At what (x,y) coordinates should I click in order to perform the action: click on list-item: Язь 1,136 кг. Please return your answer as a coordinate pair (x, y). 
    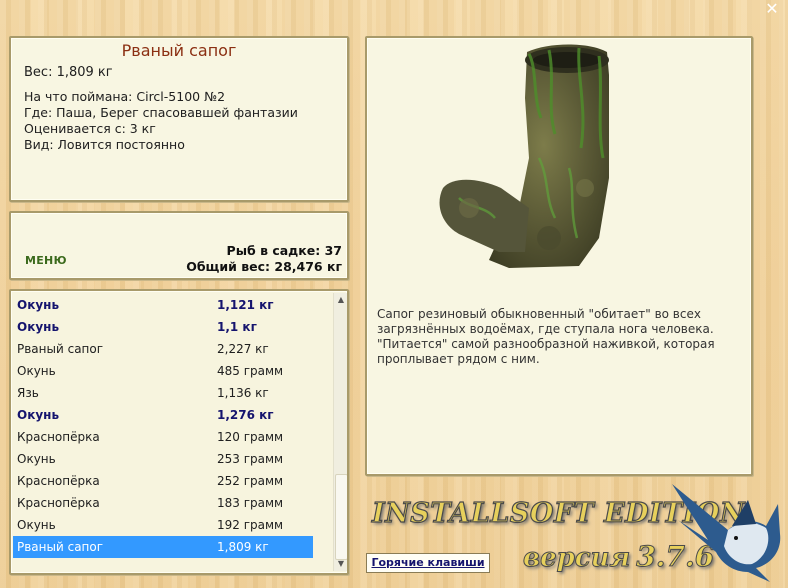
    Looking at the image, I should click on (163, 393).